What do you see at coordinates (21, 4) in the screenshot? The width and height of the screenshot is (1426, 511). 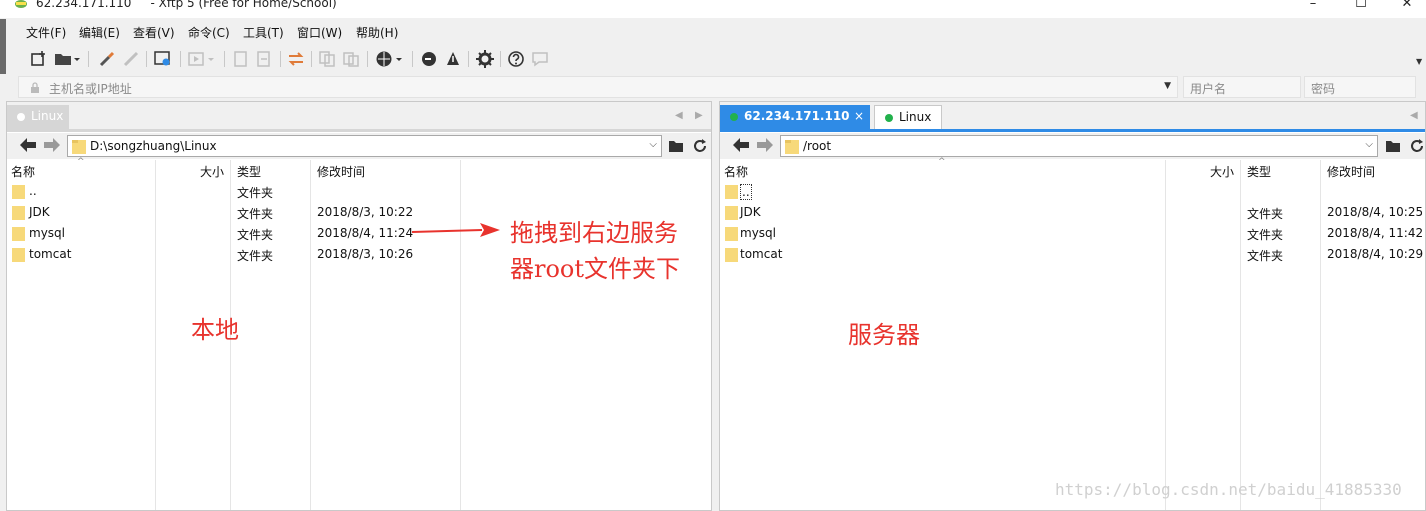 I see `xftp-app-icon` at bounding box center [21, 4].